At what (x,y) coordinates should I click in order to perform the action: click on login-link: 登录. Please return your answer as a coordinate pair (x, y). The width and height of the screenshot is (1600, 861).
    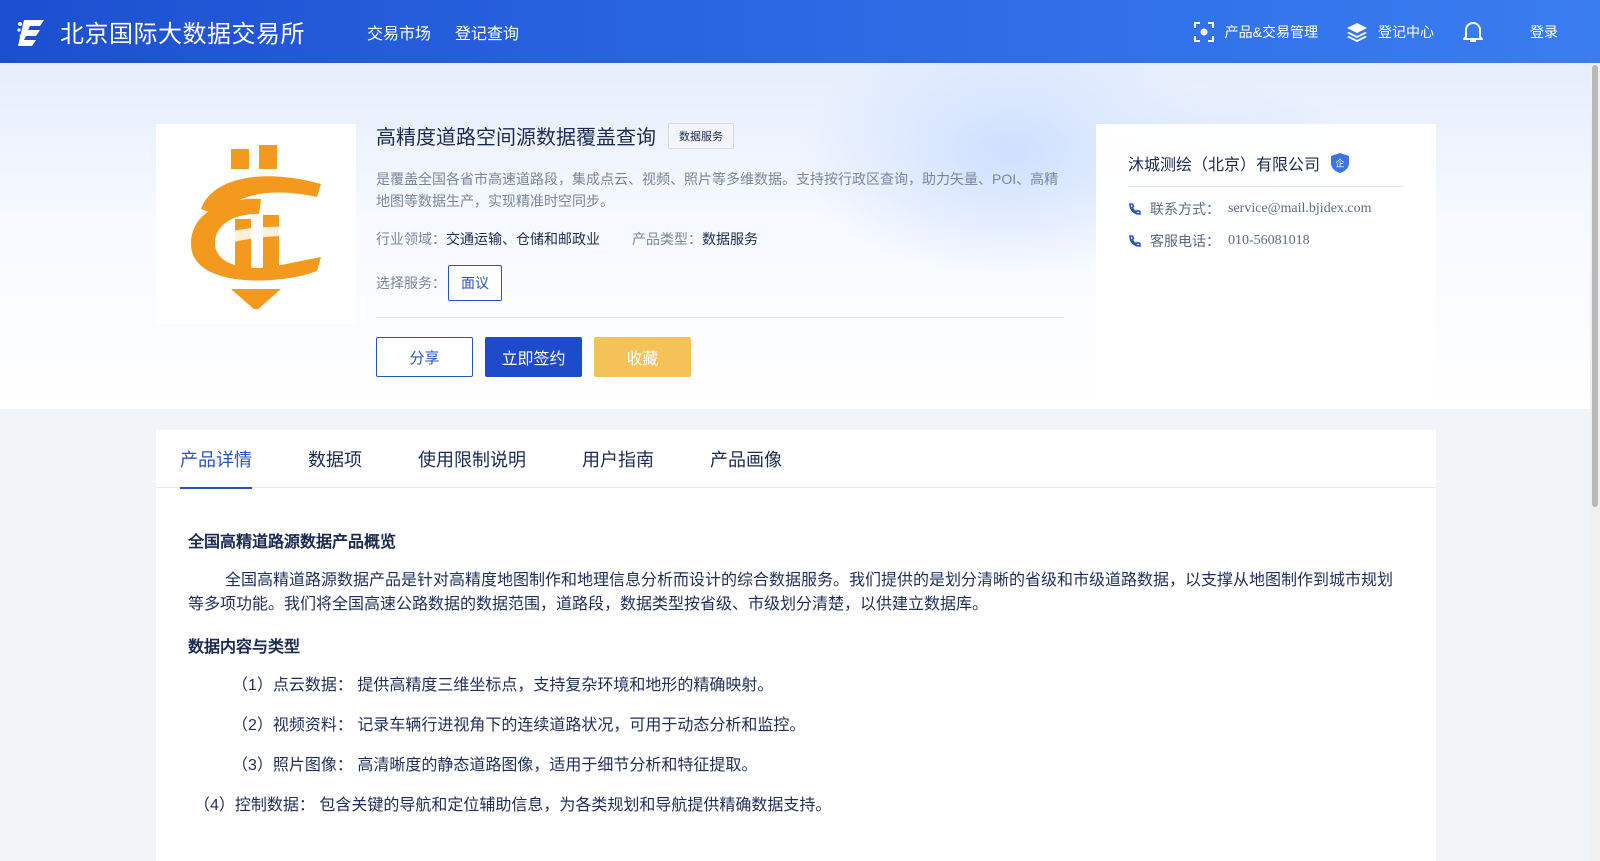
    Looking at the image, I should click on (1544, 32).